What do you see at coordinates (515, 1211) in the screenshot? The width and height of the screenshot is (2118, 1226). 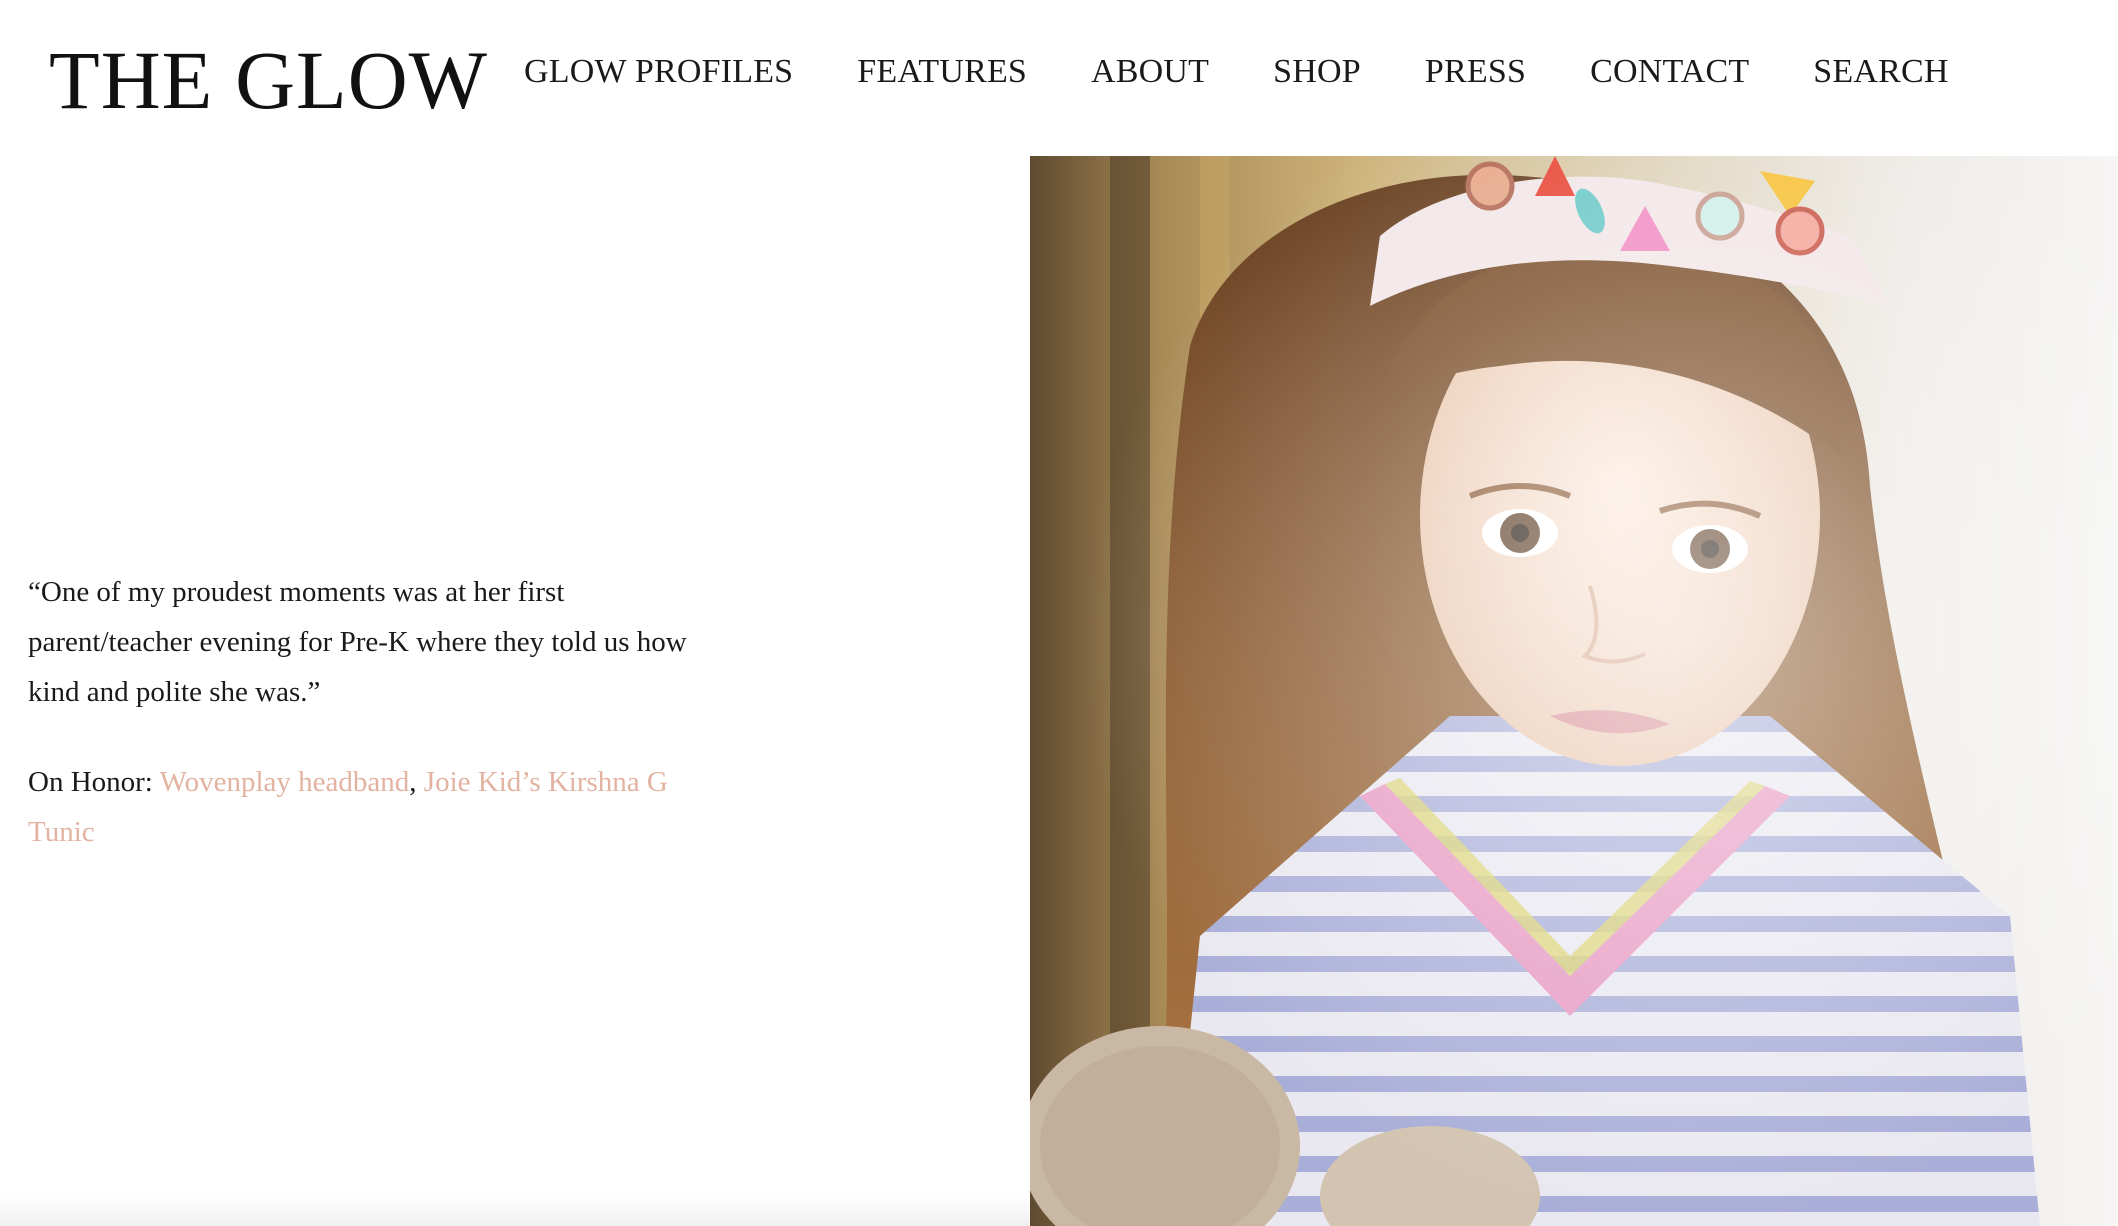 I see `bottom-shade` at bounding box center [515, 1211].